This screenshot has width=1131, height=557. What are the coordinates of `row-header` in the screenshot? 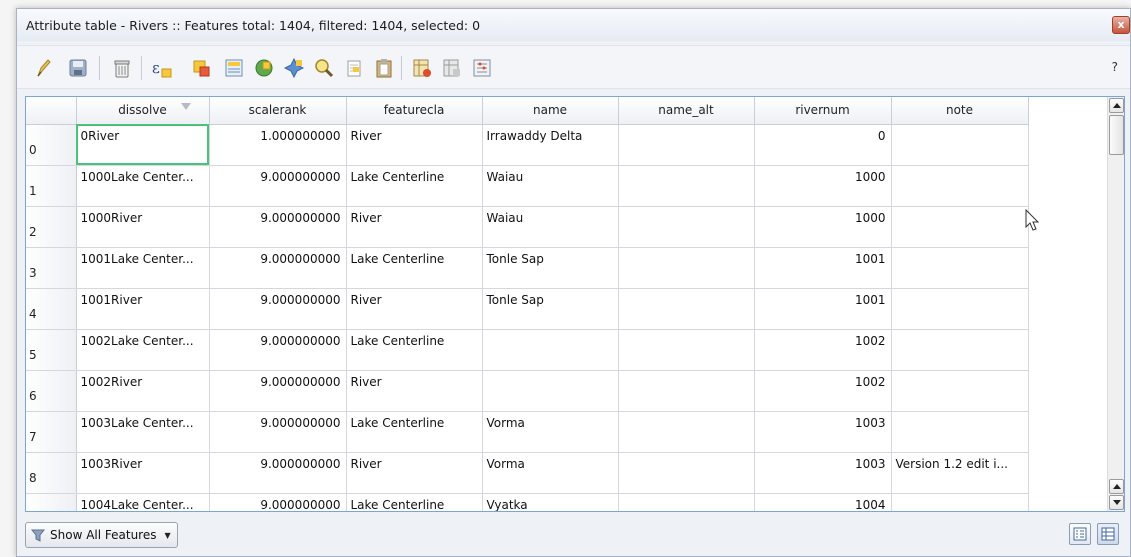 It's located at (51, 502).